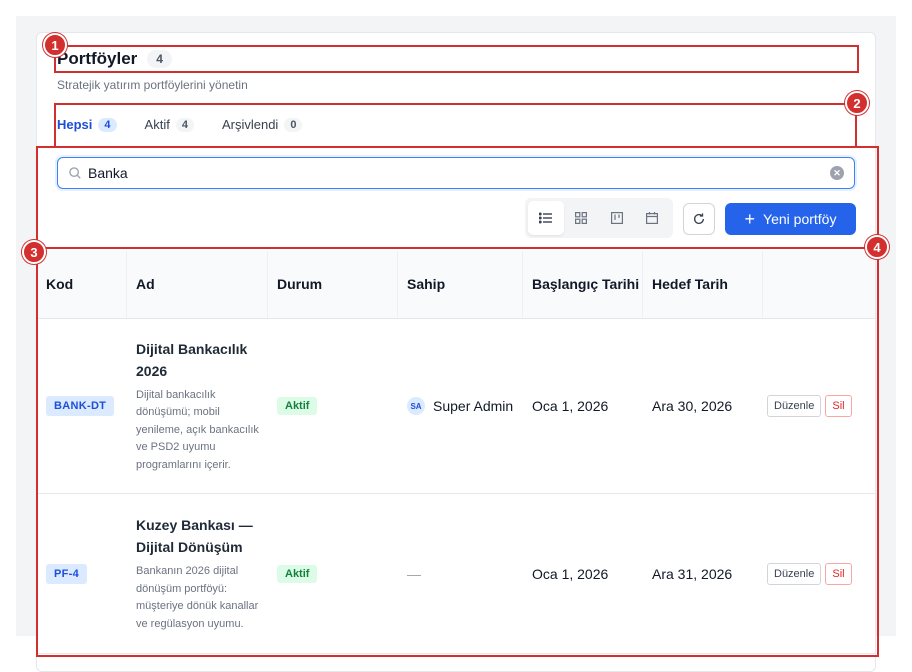 The width and height of the screenshot is (912, 672). Describe the element at coordinates (877, 247) in the screenshot. I see `annotation-badge-4: 4` at that location.